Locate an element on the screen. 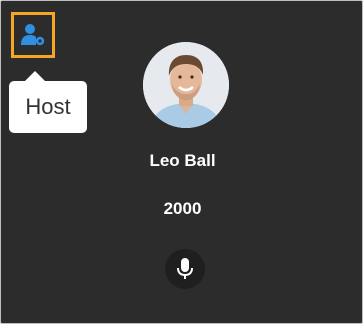 The image size is (363, 324). host-tooltip: Host is located at coordinates (48, 107).